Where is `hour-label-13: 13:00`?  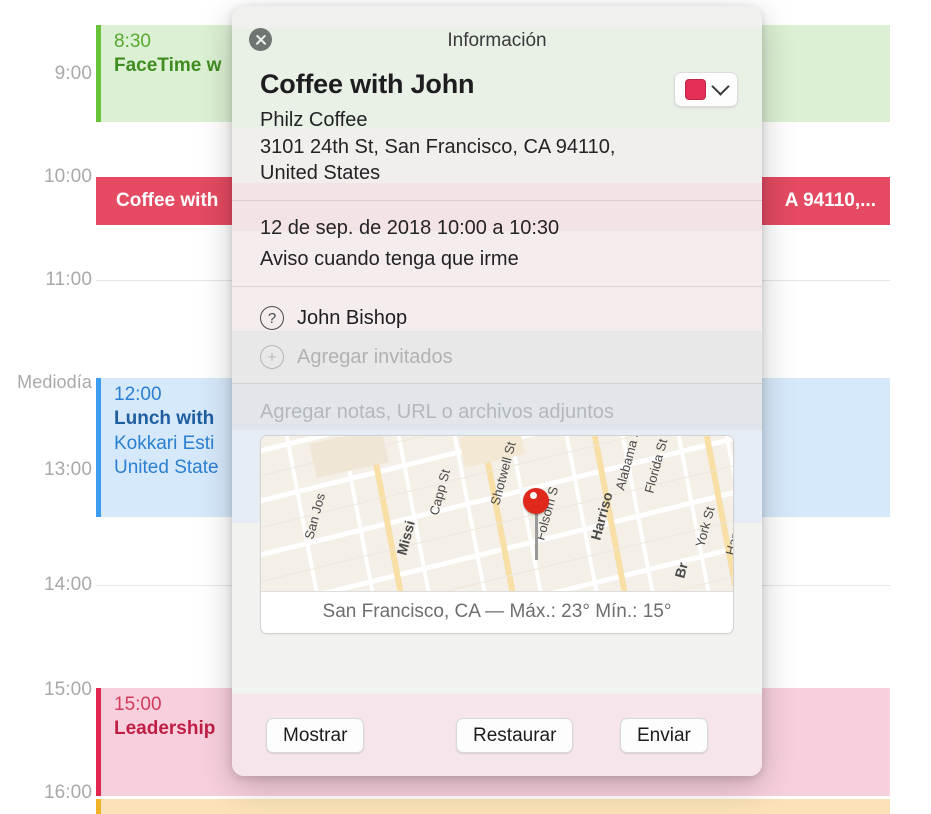
hour-label-13: 13:00 is located at coordinates (67, 469).